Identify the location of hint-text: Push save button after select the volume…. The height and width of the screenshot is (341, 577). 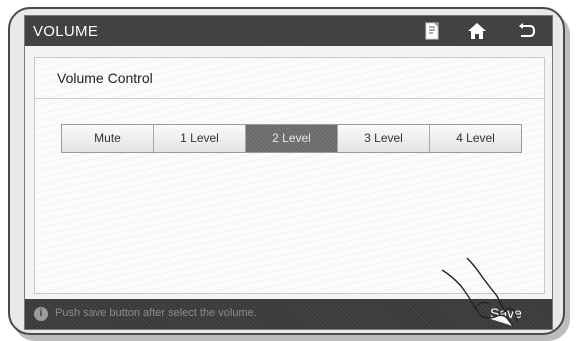
(156, 313).